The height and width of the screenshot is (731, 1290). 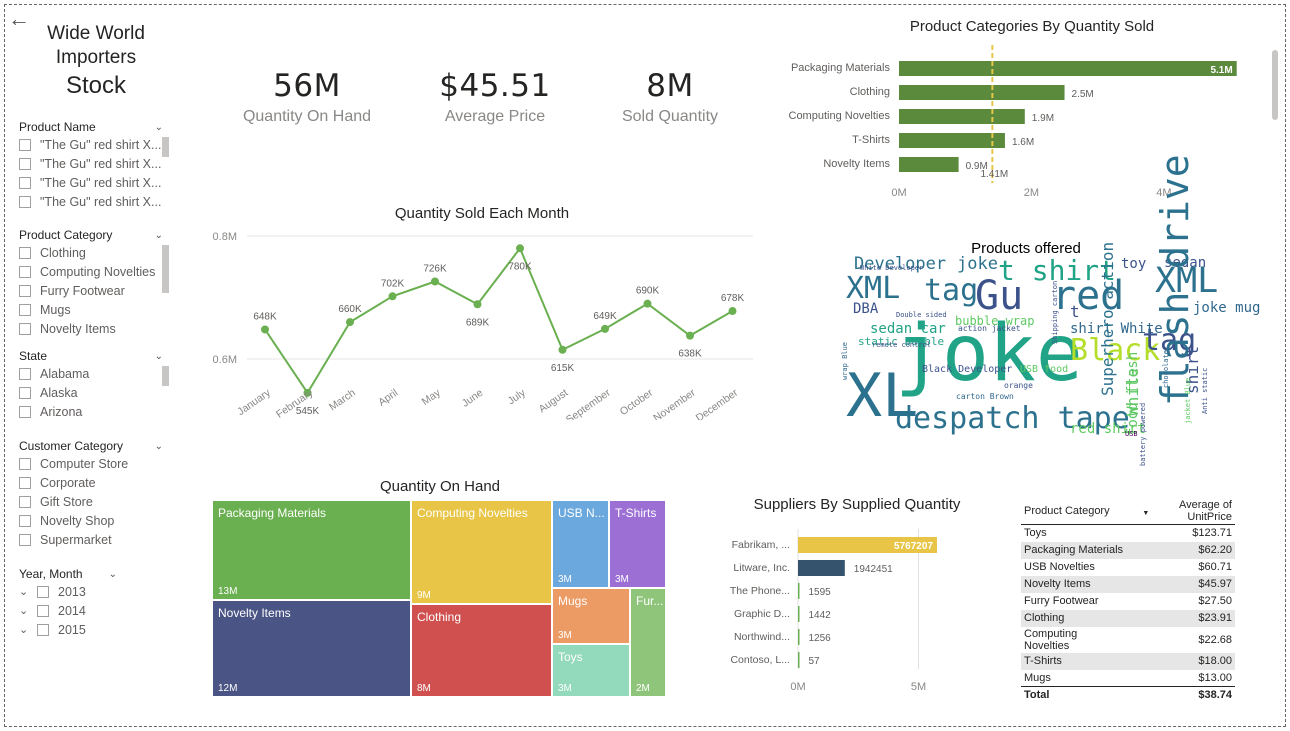 What do you see at coordinates (820, 592) in the screenshot?
I see `data-label: 1595` at bounding box center [820, 592].